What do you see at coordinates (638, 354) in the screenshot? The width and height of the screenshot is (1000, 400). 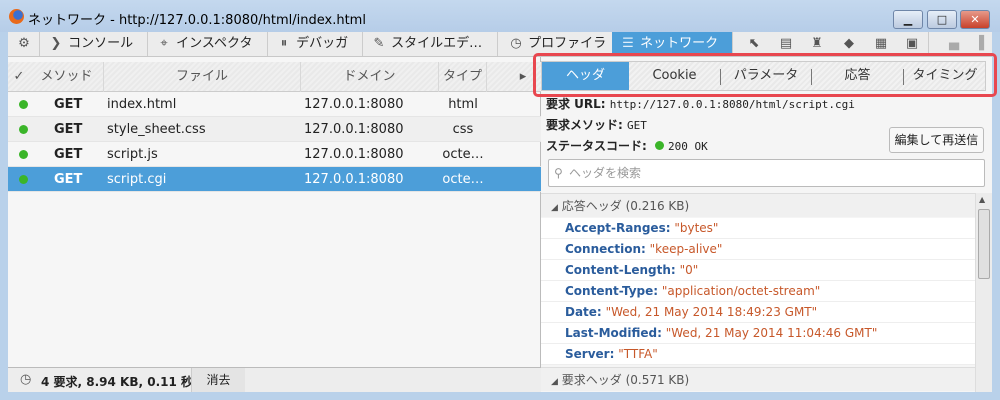 I see `header-value: "TTFA"` at bounding box center [638, 354].